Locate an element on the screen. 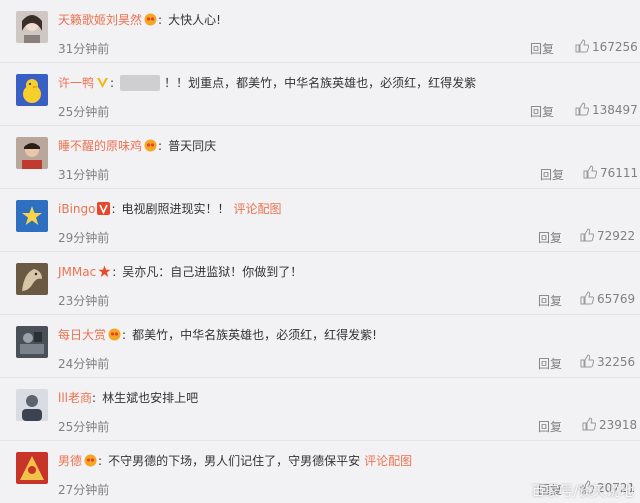  comment-text: 普天同庆 is located at coordinates (192, 146).